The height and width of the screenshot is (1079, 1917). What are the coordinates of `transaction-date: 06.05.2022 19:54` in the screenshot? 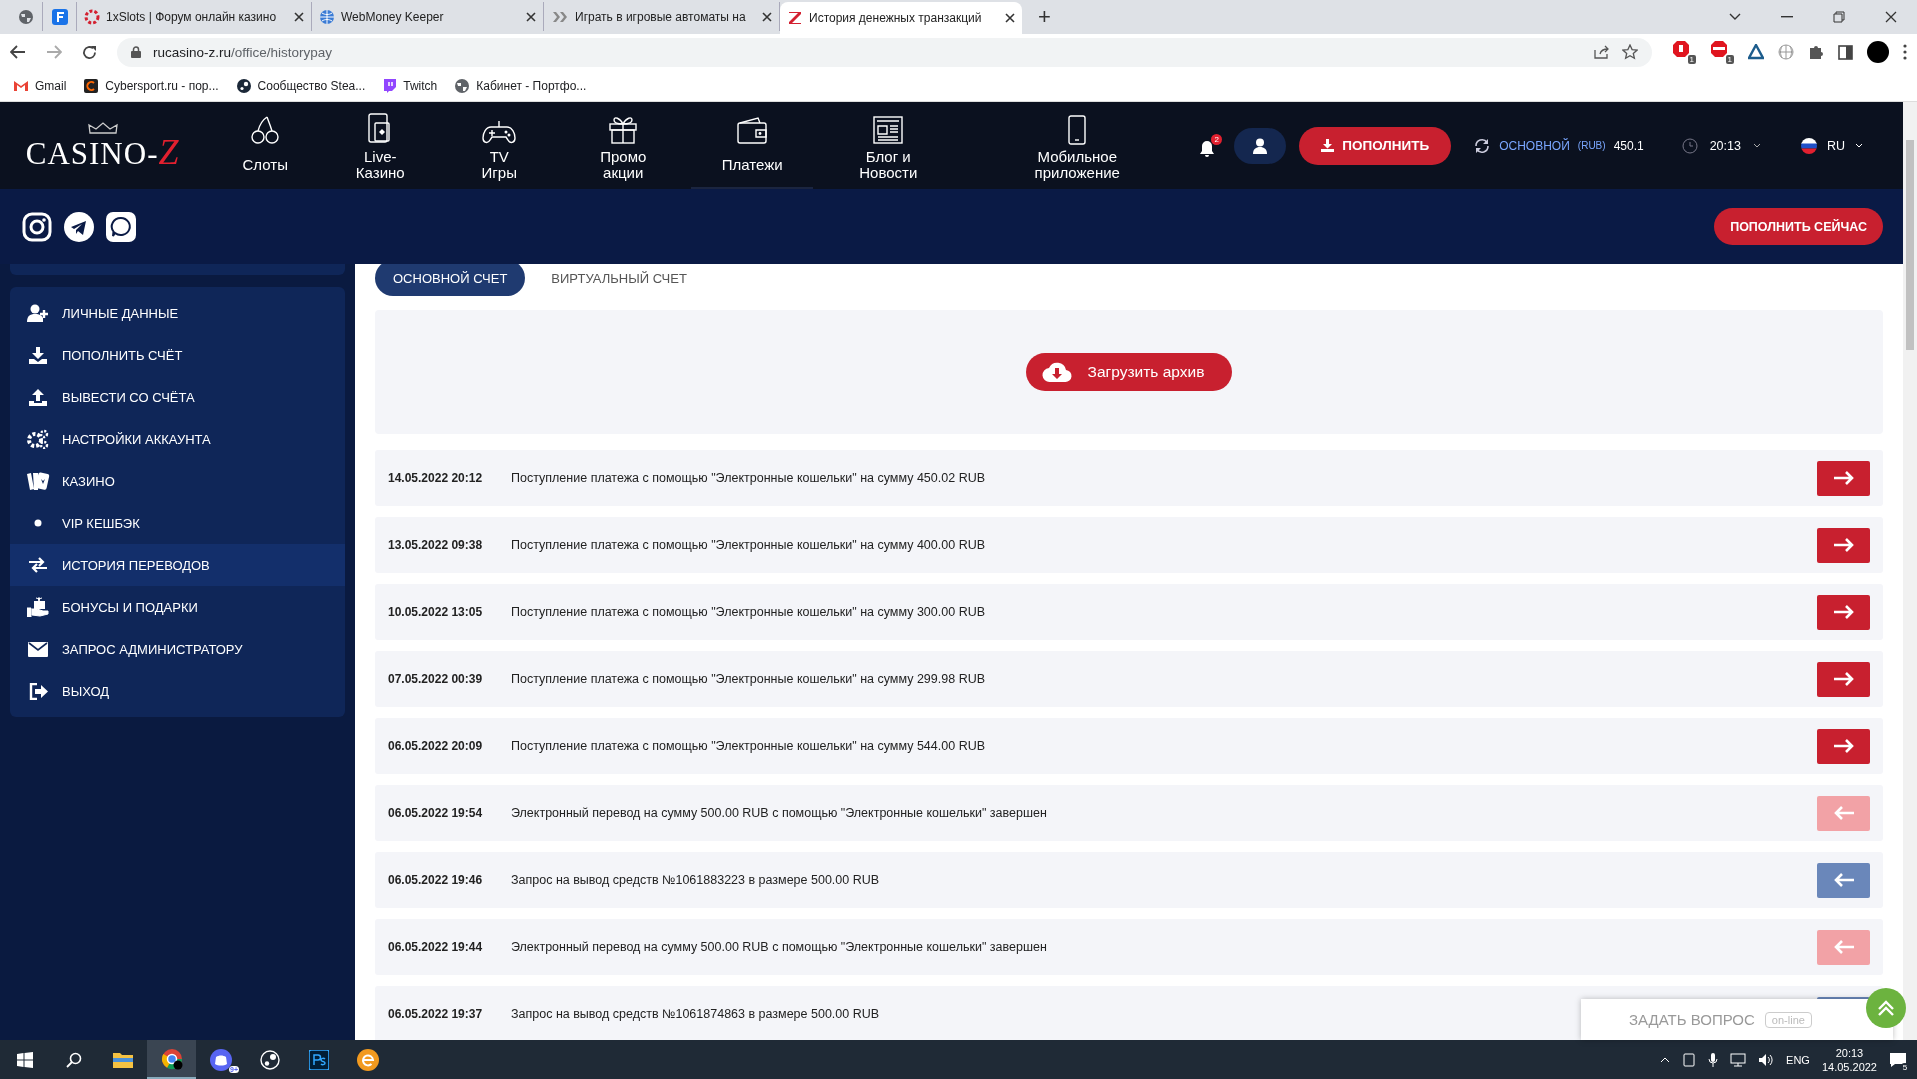 It's located at (435, 813).